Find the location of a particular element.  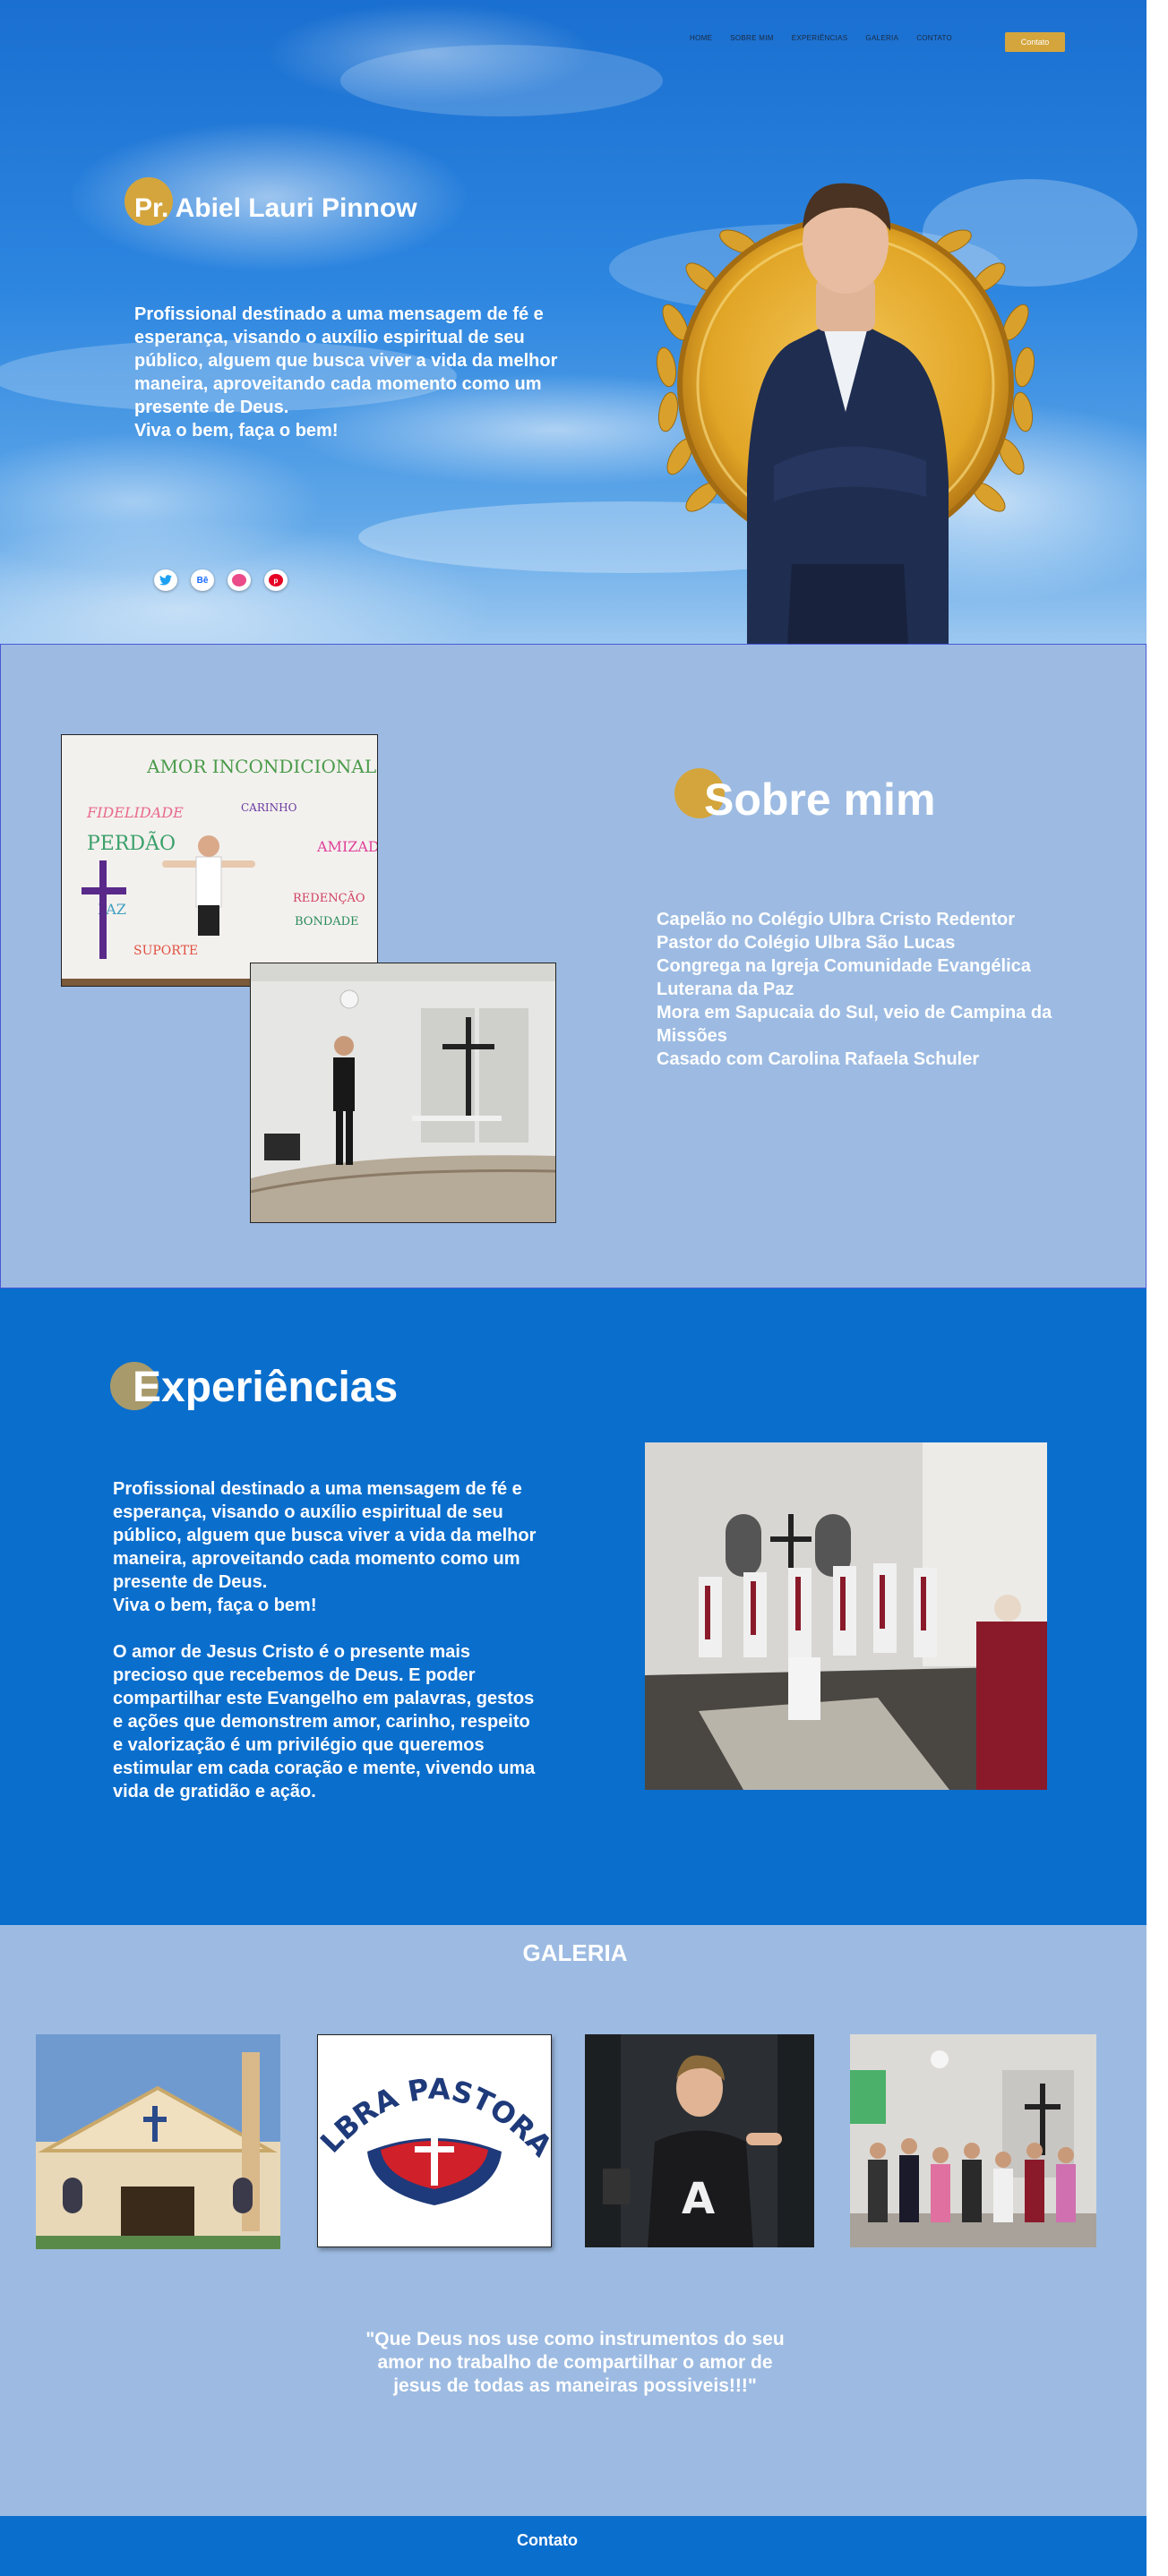

twitter-icon is located at coordinates (166, 580).